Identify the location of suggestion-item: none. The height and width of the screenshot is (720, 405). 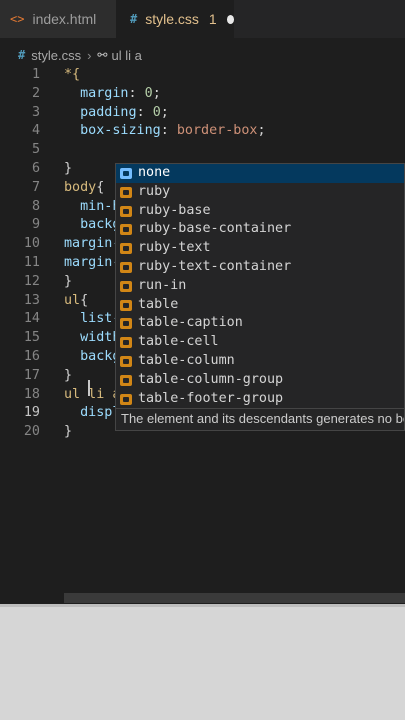
(260, 173).